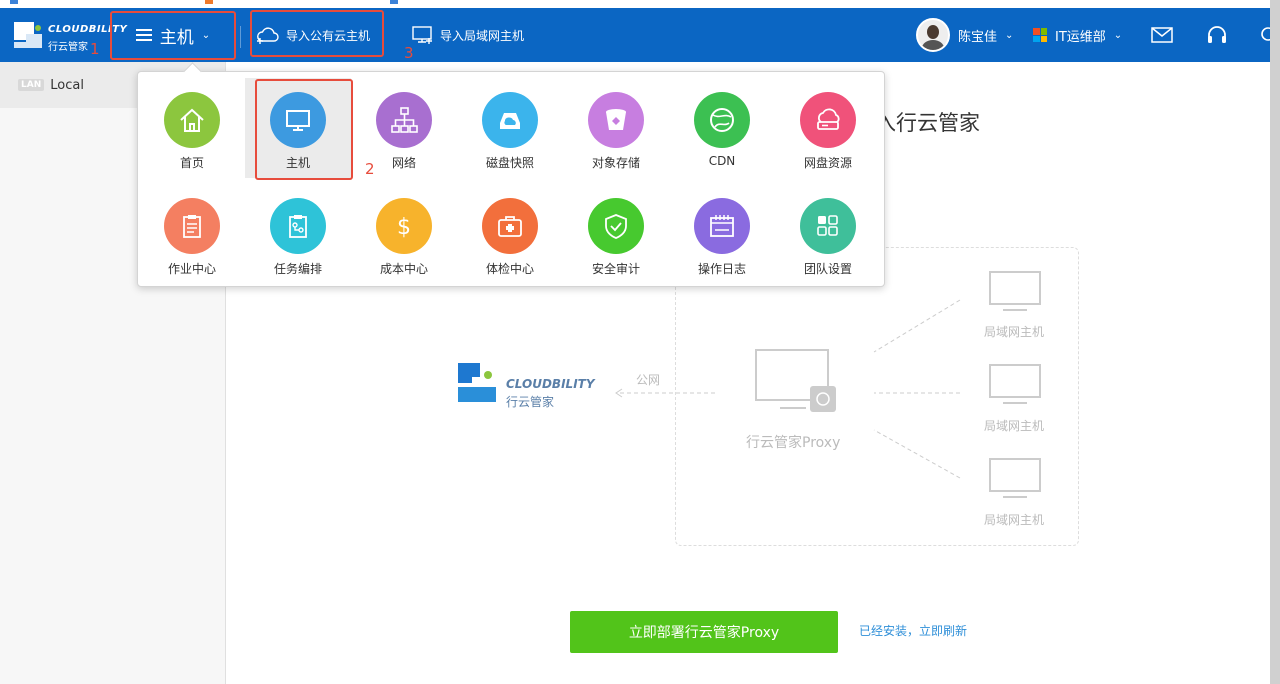 The image size is (1280, 684). Describe the element at coordinates (1162, 35) in the screenshot. I see `mail-icon` at that location.